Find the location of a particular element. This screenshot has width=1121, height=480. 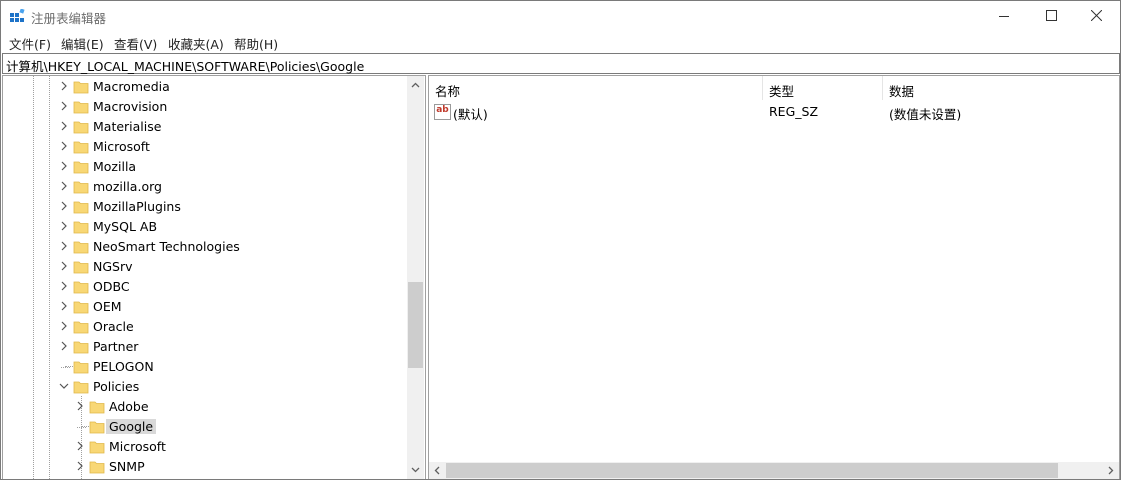

column-header-label: 类型 is located at coordinates (782, 91).